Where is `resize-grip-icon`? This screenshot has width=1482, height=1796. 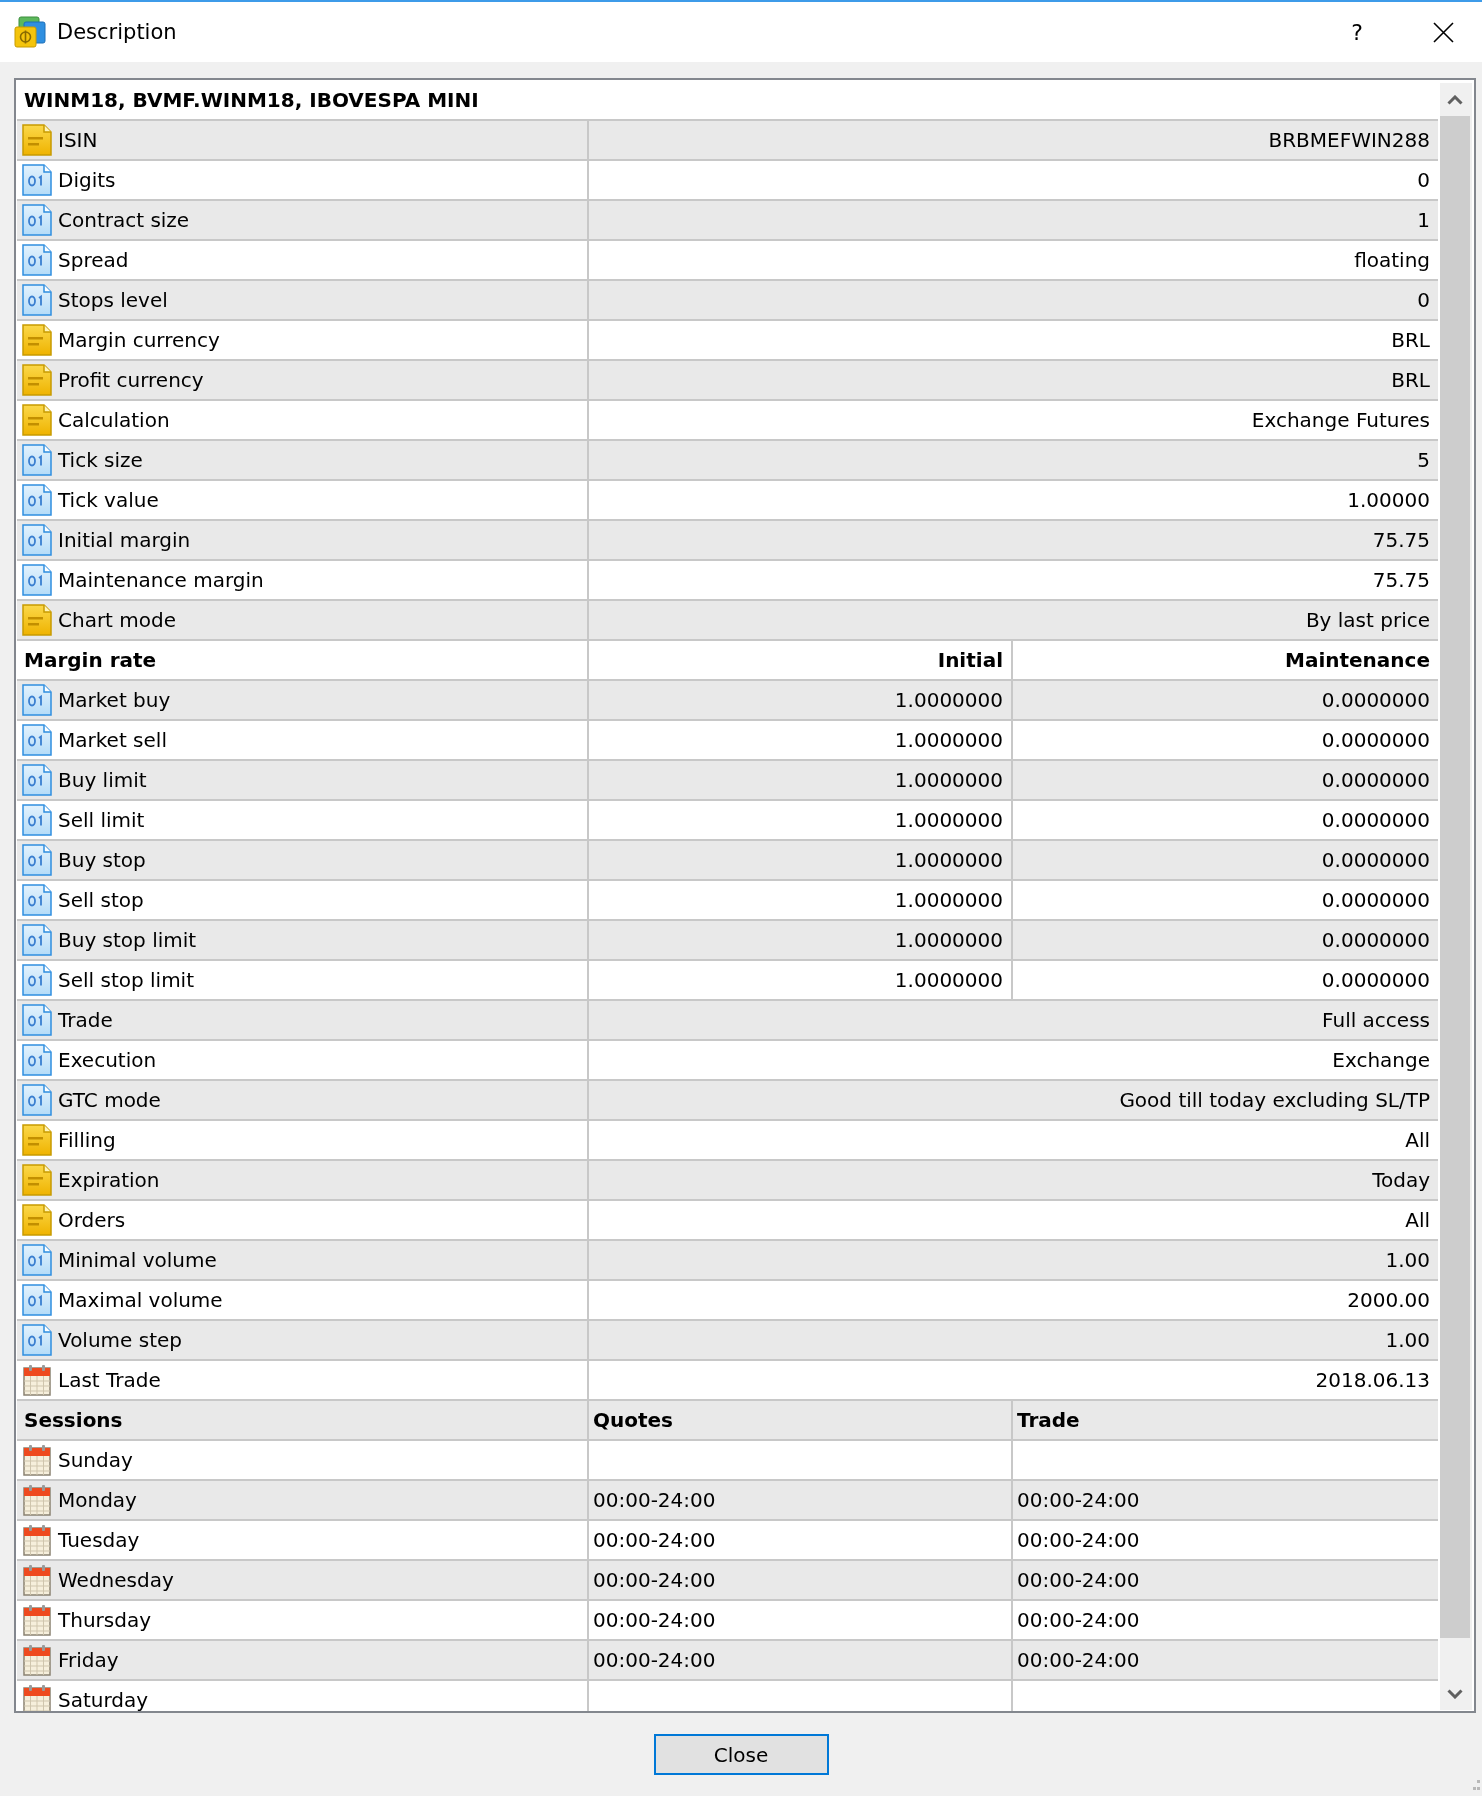 resize-grip-icon is located at coordinates (1475, 1785).